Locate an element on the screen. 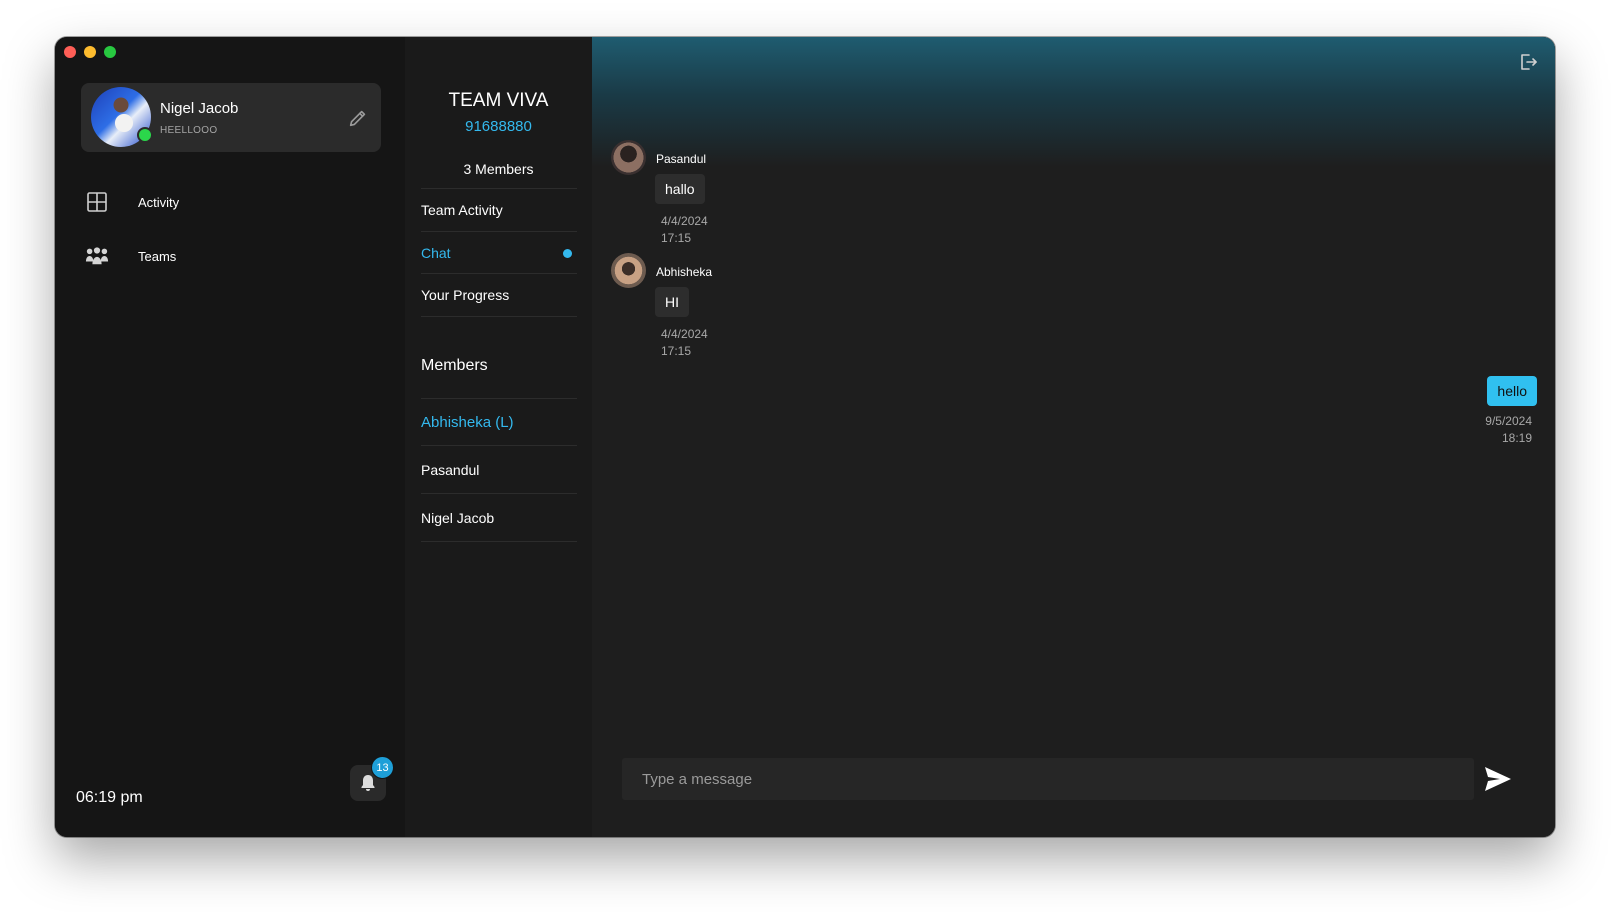  window-controls is located at coordinates (90, 52).